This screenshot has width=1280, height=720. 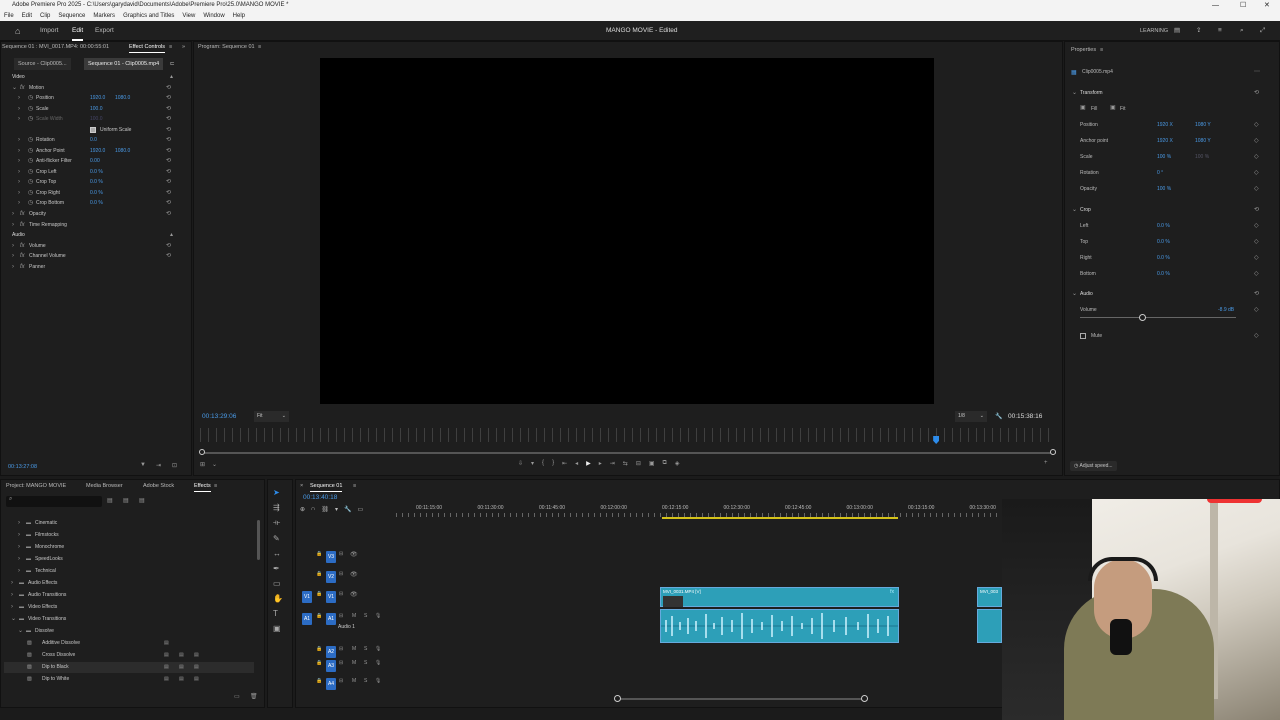 I want to click on prop-value-1: 0 °, so click(x=1160, y=173).